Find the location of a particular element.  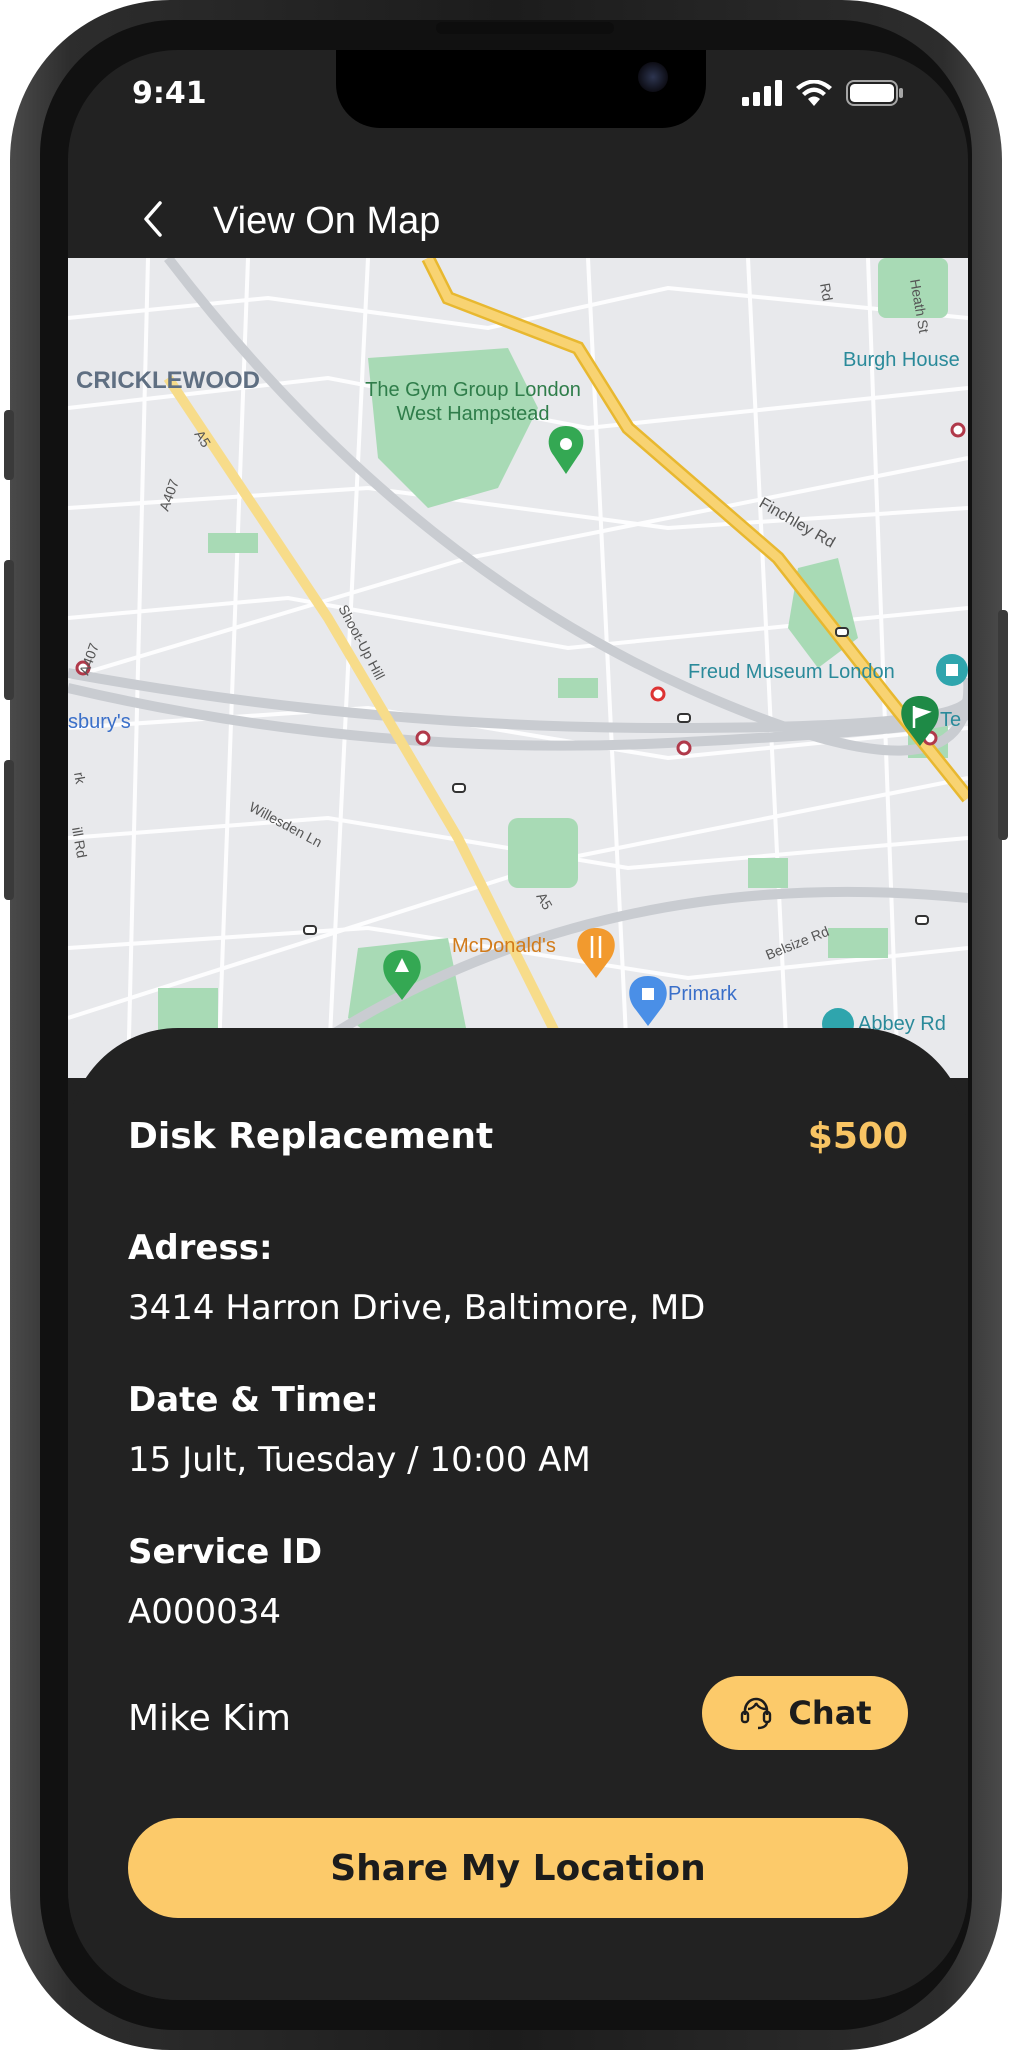

chevron-left-icon is located at coordinates (153, 219).